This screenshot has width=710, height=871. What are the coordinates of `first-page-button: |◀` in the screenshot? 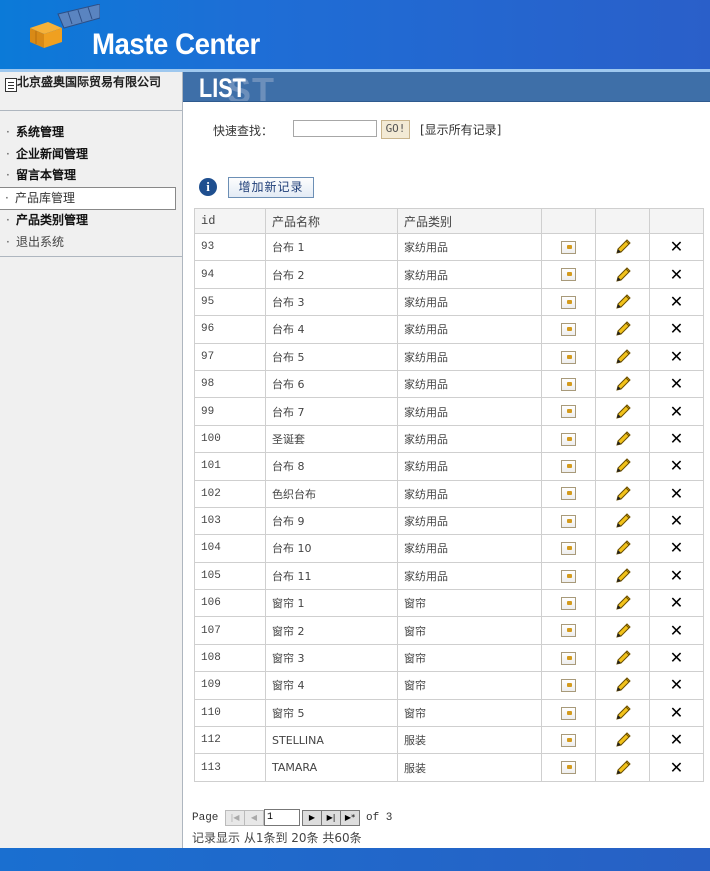 It's located at (235, 818).